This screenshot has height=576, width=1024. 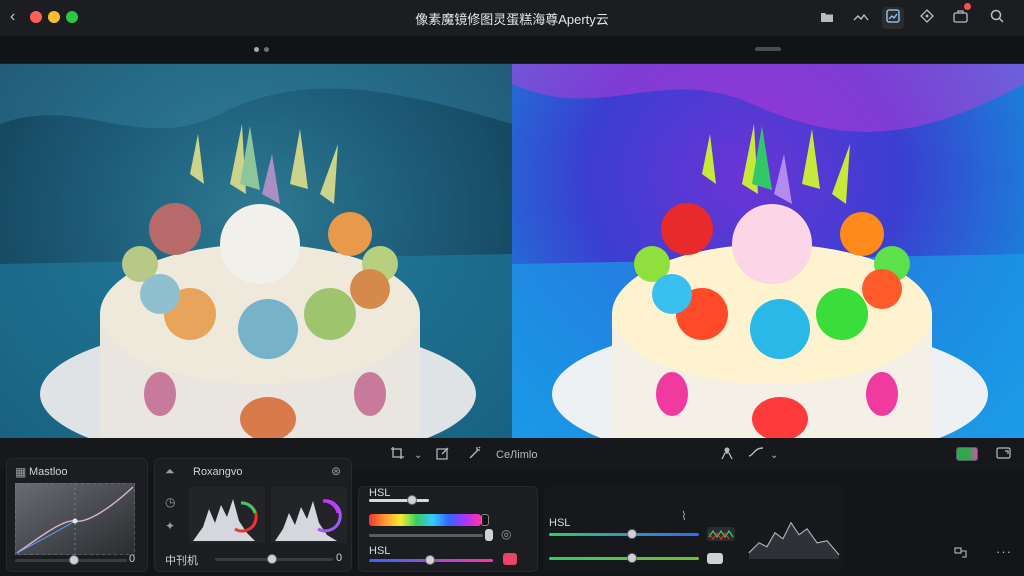 I want to click on crop-dropdown-chevron-icon: ⌄, so click(x=418, y=455).